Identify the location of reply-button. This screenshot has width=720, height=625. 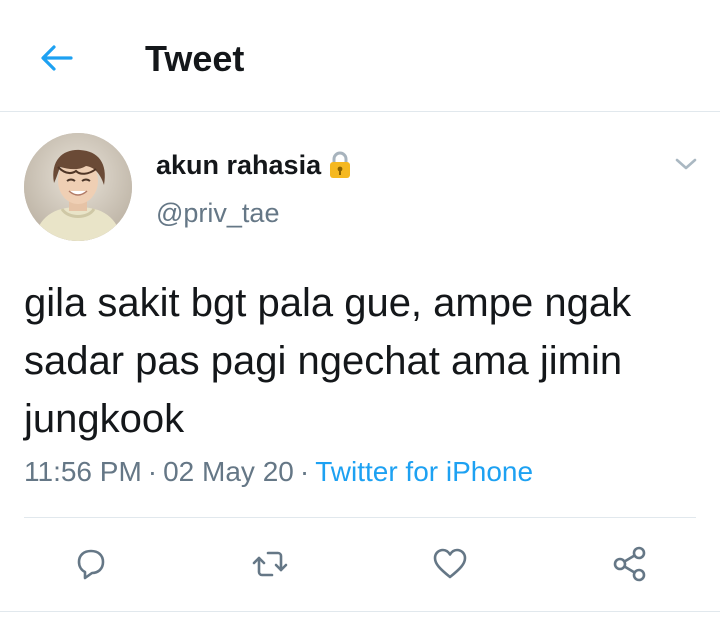
(91, 564).